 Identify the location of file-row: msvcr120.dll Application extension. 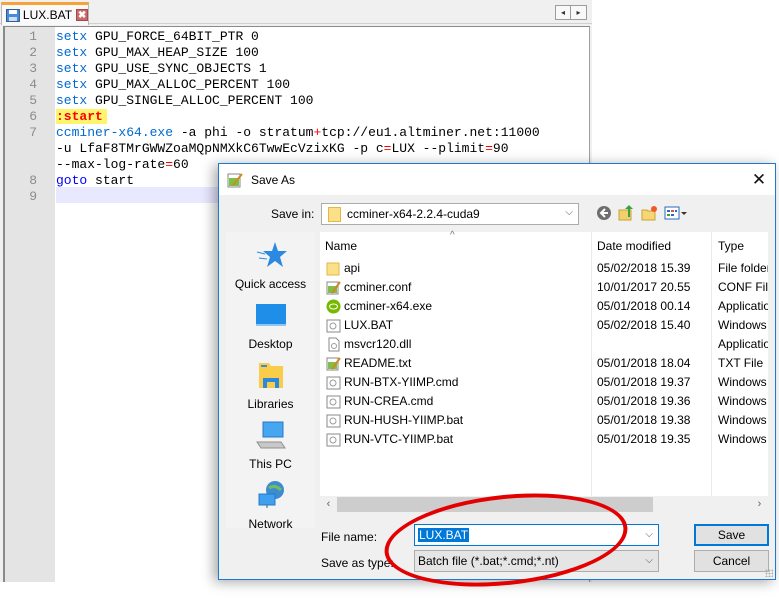
(544, 344).